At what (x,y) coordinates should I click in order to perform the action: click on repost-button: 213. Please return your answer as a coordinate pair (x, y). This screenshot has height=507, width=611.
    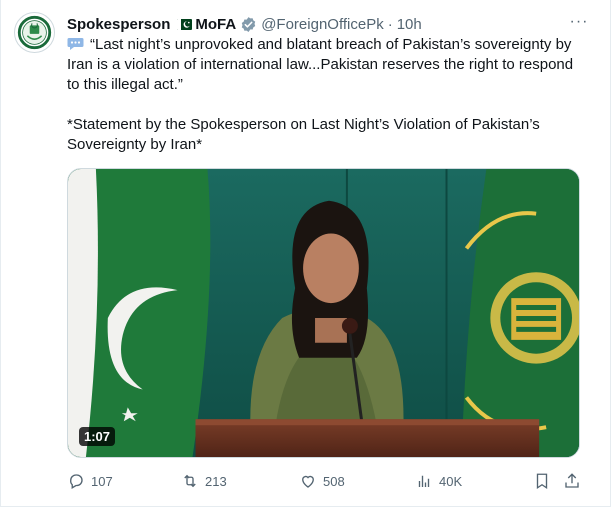
    Looking at the image, I should click on (204, 481).